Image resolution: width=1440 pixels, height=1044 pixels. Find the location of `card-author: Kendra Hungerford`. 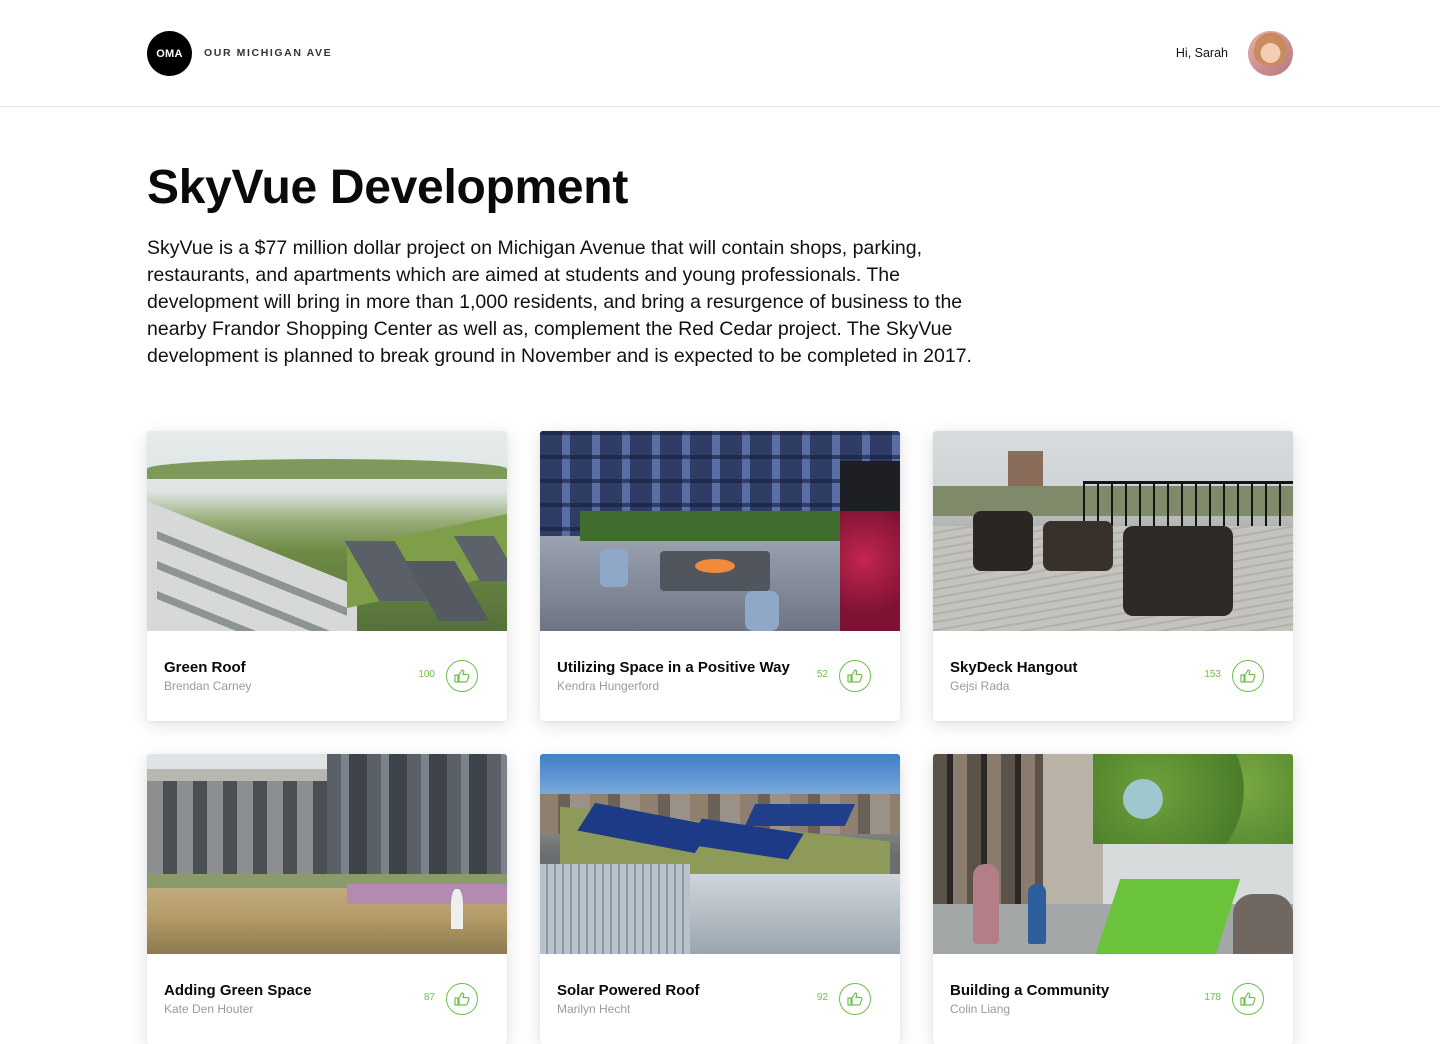

card-author: Kendra Hungerford is located at coordinates (608, 686).